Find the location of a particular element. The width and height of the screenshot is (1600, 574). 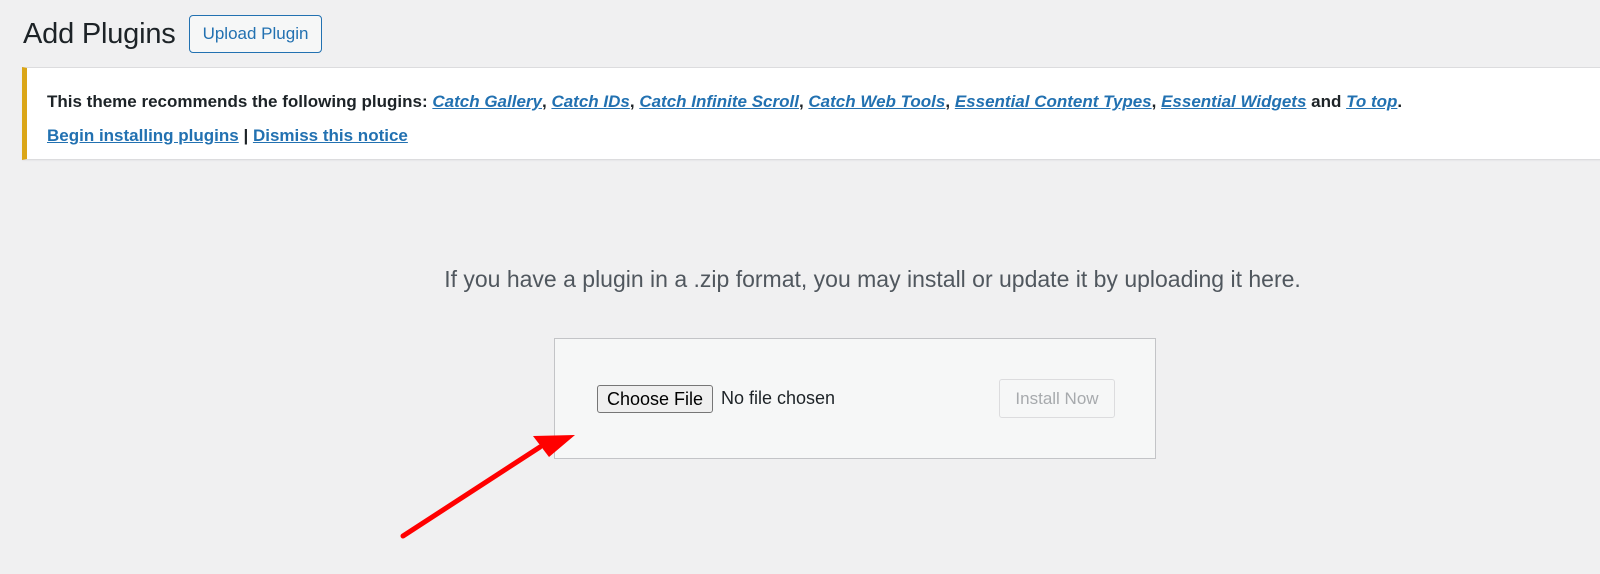

plugin-link-catch-gallery: Catch Gallery is located at coordinates (487, 101).